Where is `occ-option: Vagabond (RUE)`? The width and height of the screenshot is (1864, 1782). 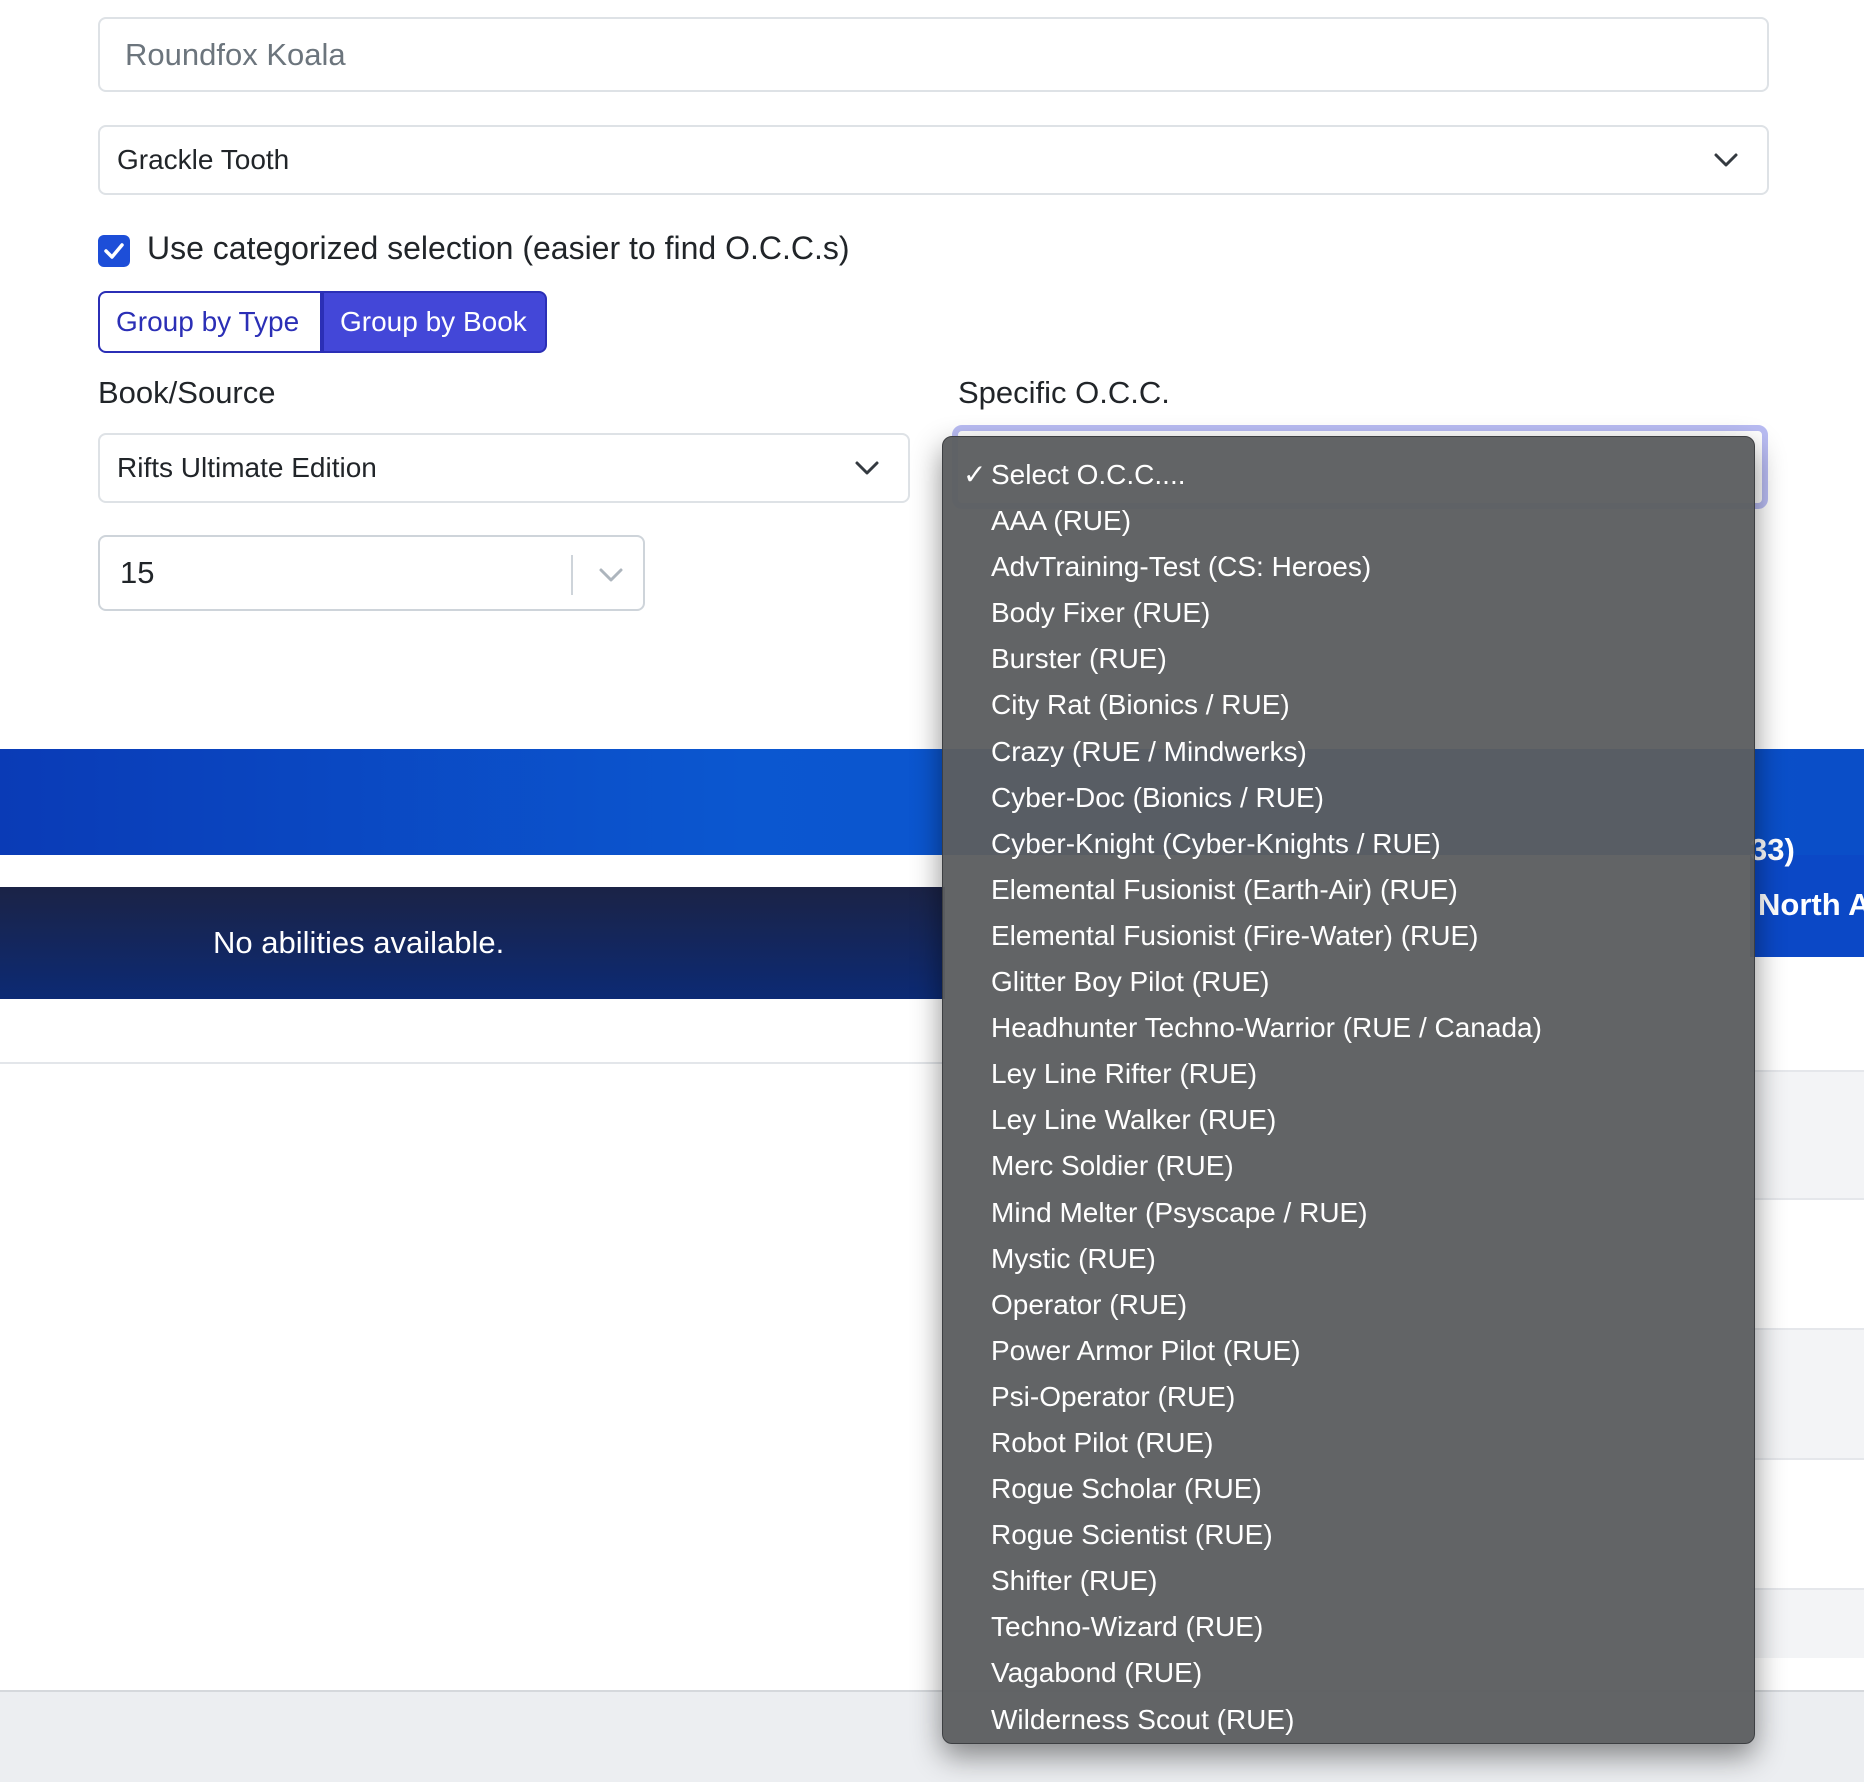
occ-option: Vagabond (RUE) is located at coordinates (1348, 1673).